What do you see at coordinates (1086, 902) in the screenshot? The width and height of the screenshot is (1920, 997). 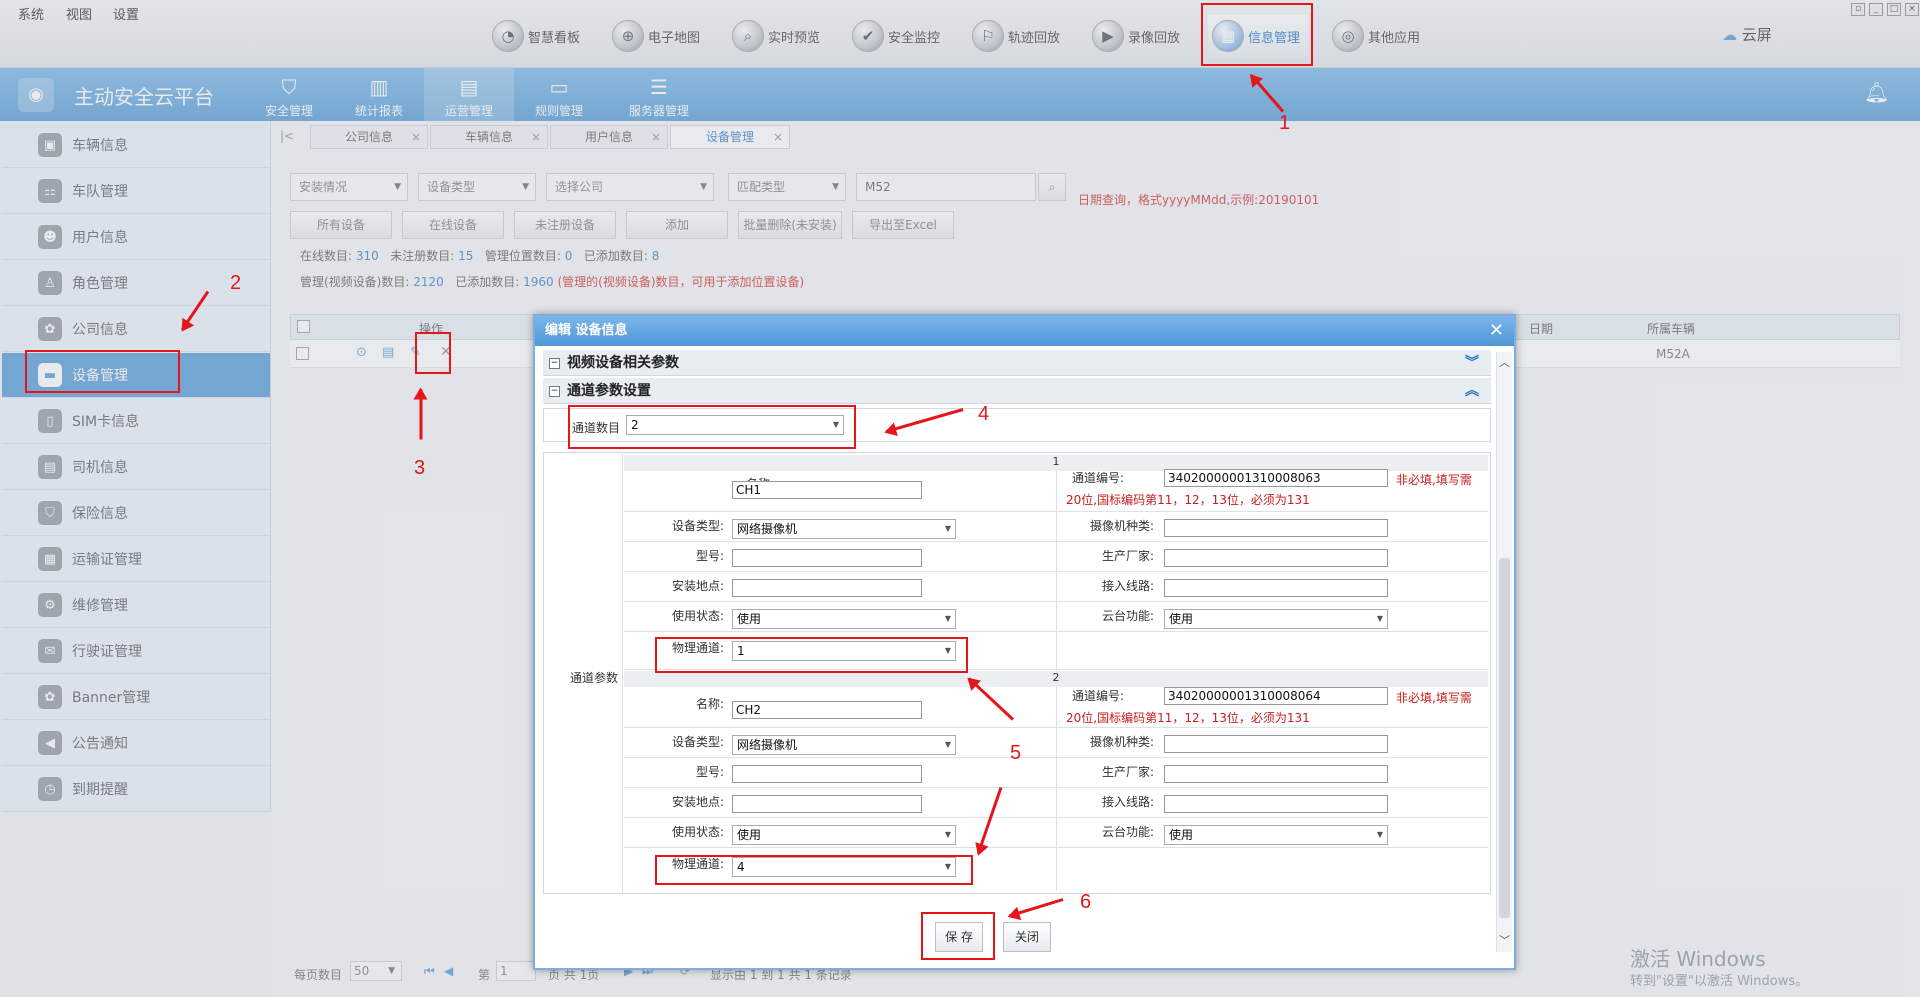 I see `annotation-number-6: 6` at bounding box center [1086, 902].